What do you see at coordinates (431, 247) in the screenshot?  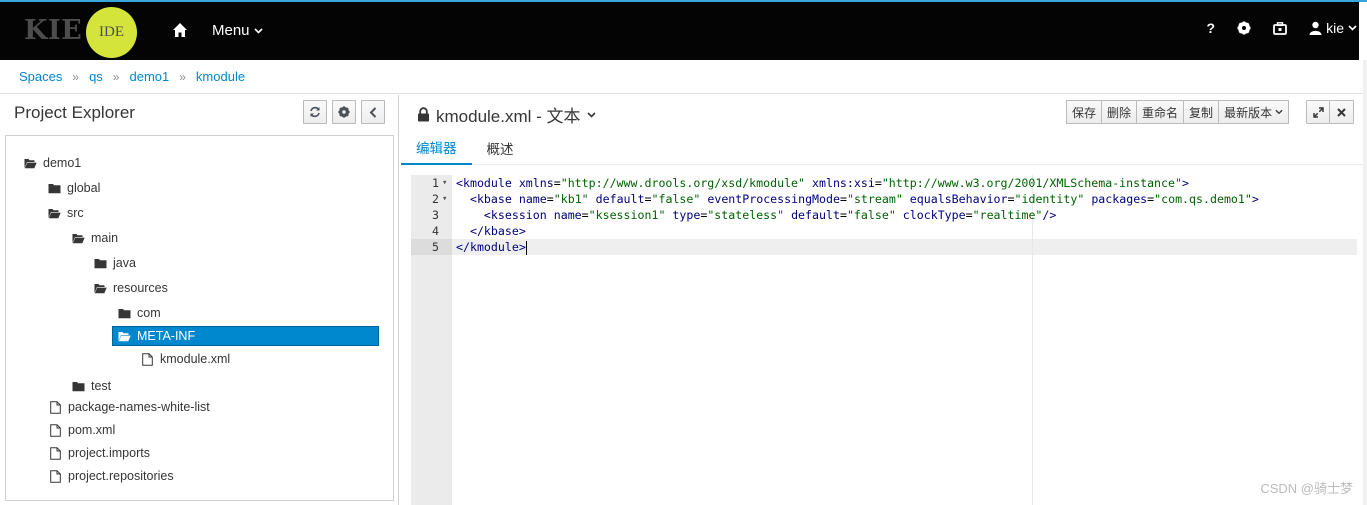 I see `line-number-active: 5` at bounding box center [431, 247].